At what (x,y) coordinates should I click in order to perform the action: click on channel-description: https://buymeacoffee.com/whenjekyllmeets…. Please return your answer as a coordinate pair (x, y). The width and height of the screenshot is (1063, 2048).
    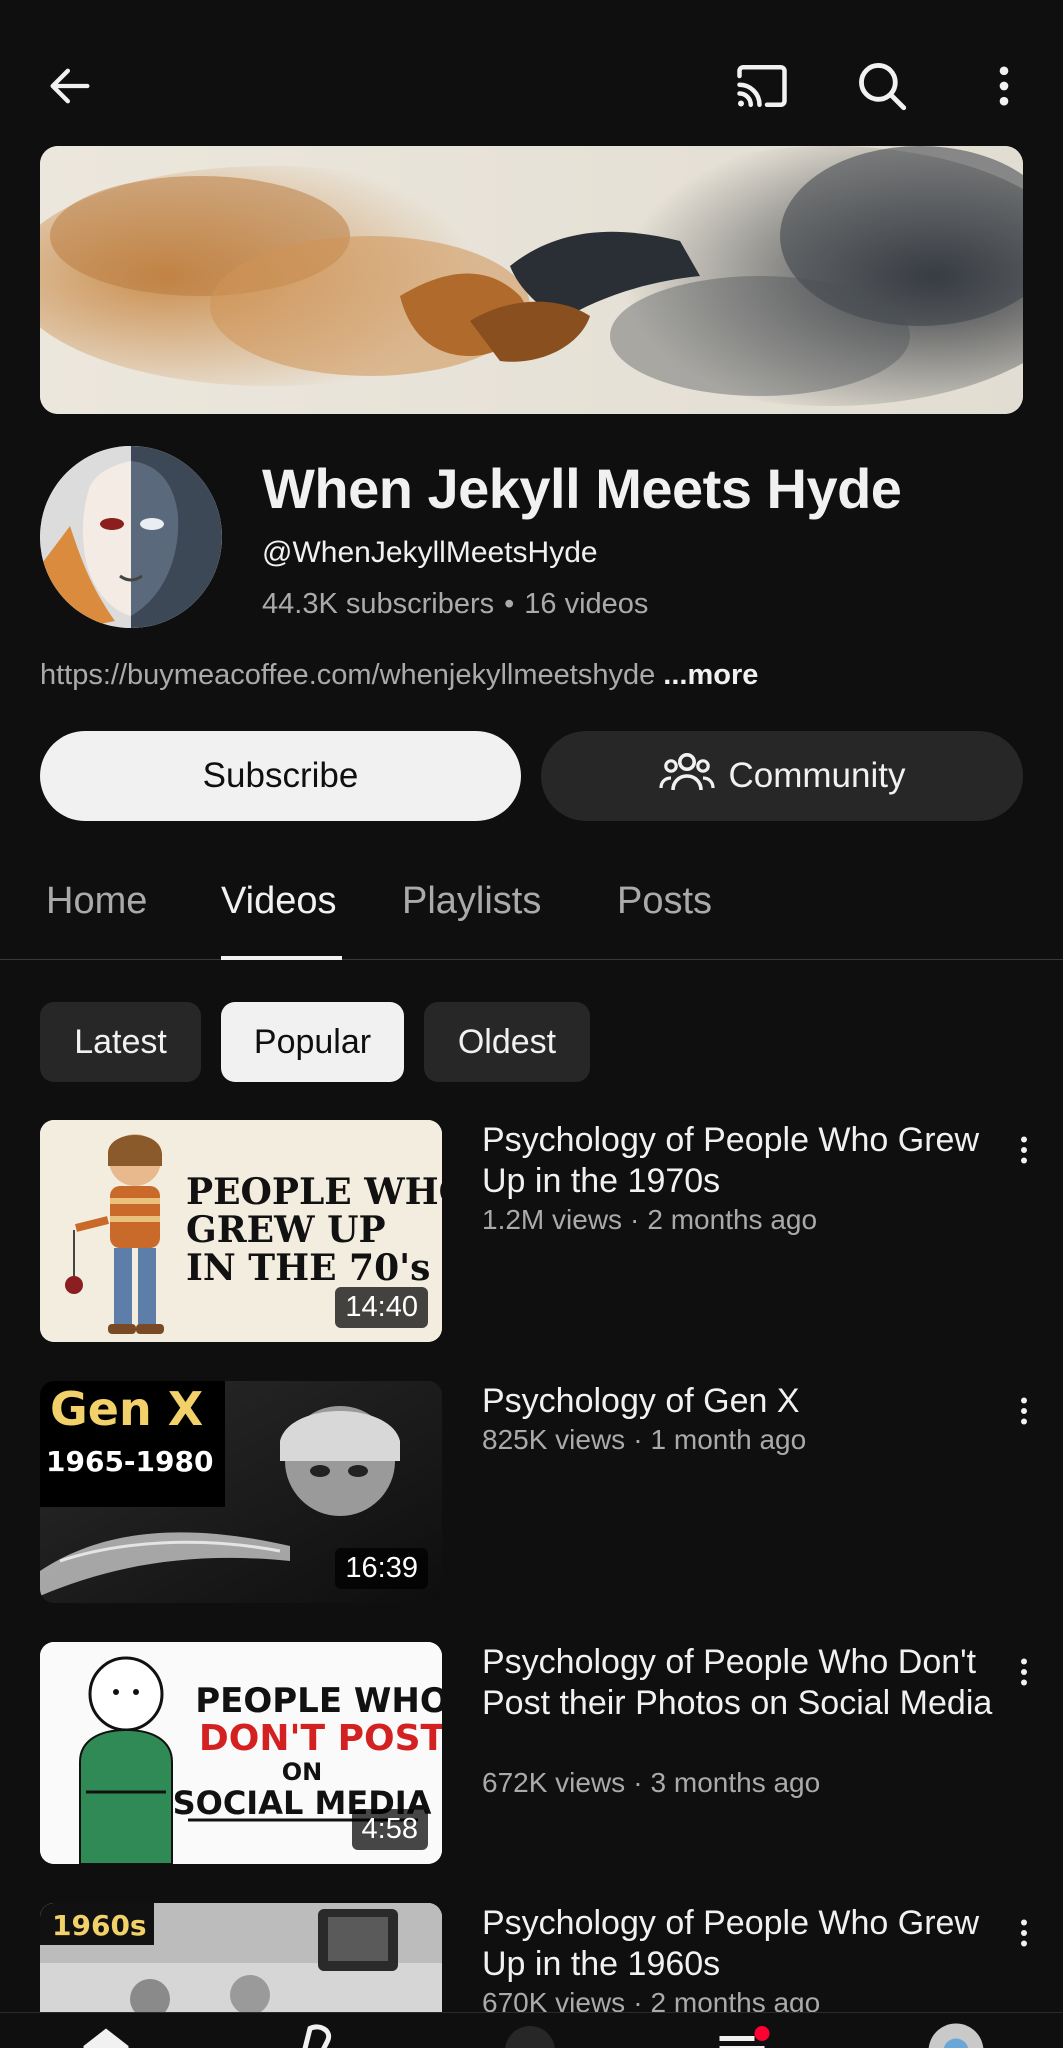
    Looking at the image, I should click on (399, 675).